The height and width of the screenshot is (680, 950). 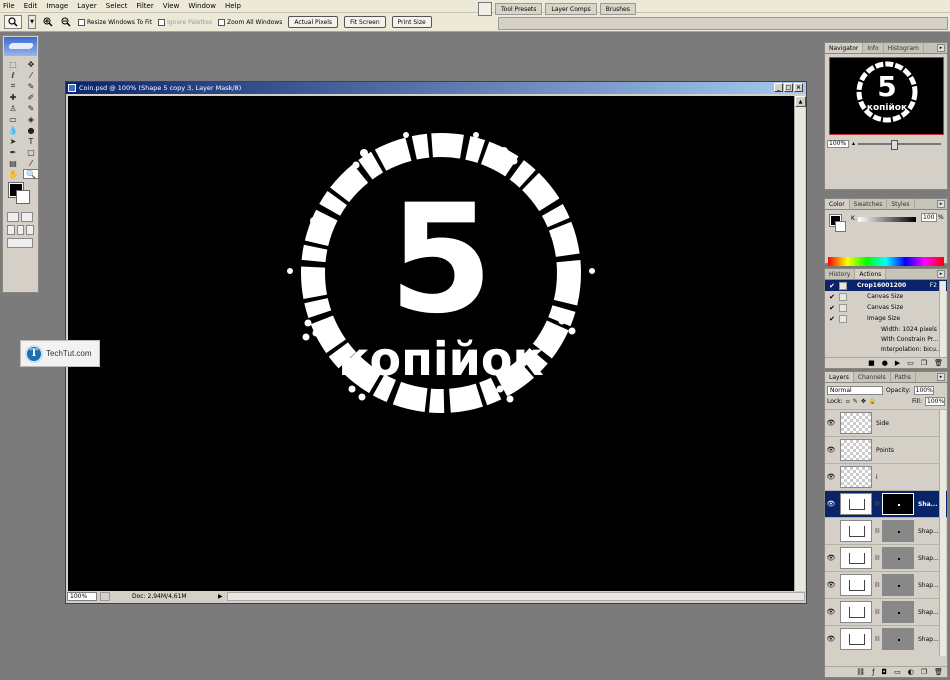 I want to click on tab-styles: Styles, so click(x=901, y=204).